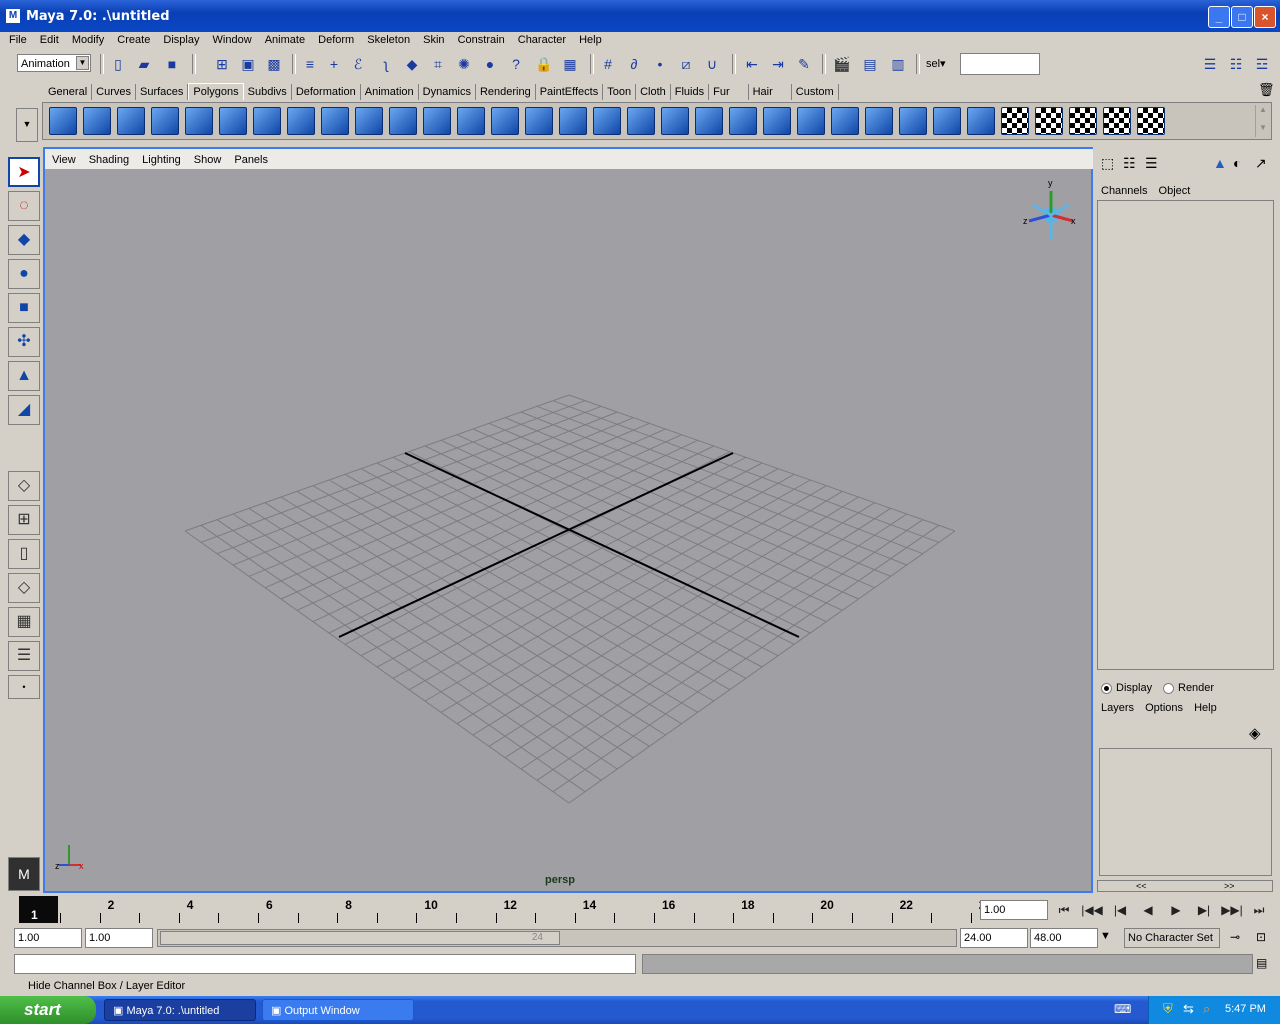 The height and width of the screenshot is (1024, 1280). Describe the element at coordinates (172, 64) in the screenshot. I see `save-scene-icon: ■` at that location.